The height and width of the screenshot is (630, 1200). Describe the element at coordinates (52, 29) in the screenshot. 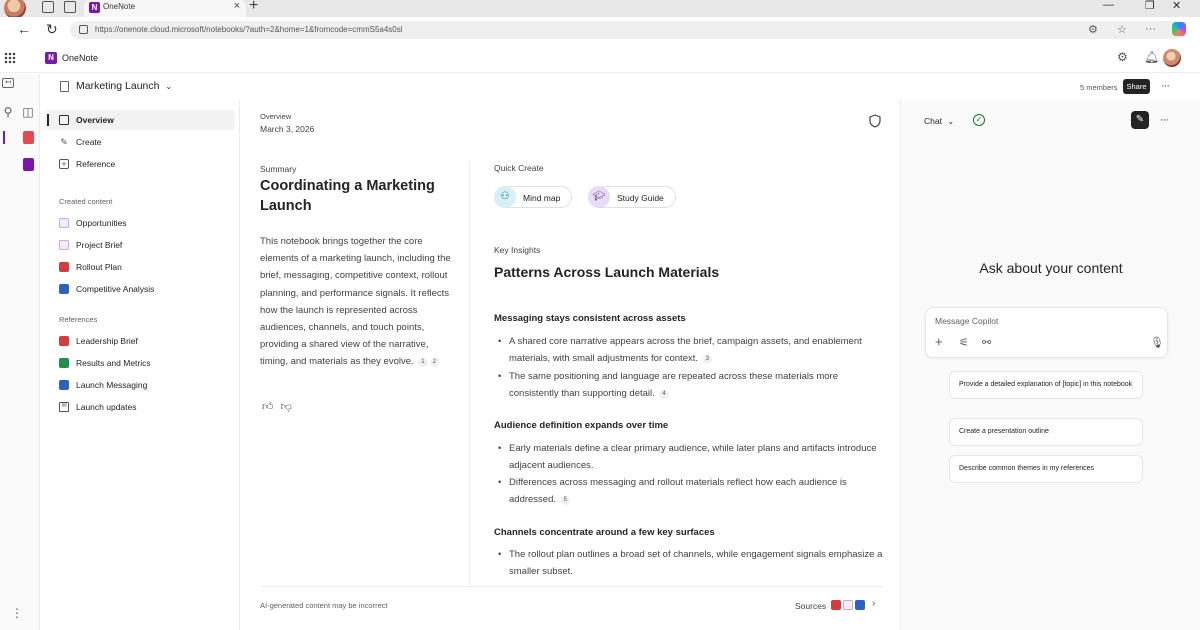

I see `refresh-icon: ↻` at that location.